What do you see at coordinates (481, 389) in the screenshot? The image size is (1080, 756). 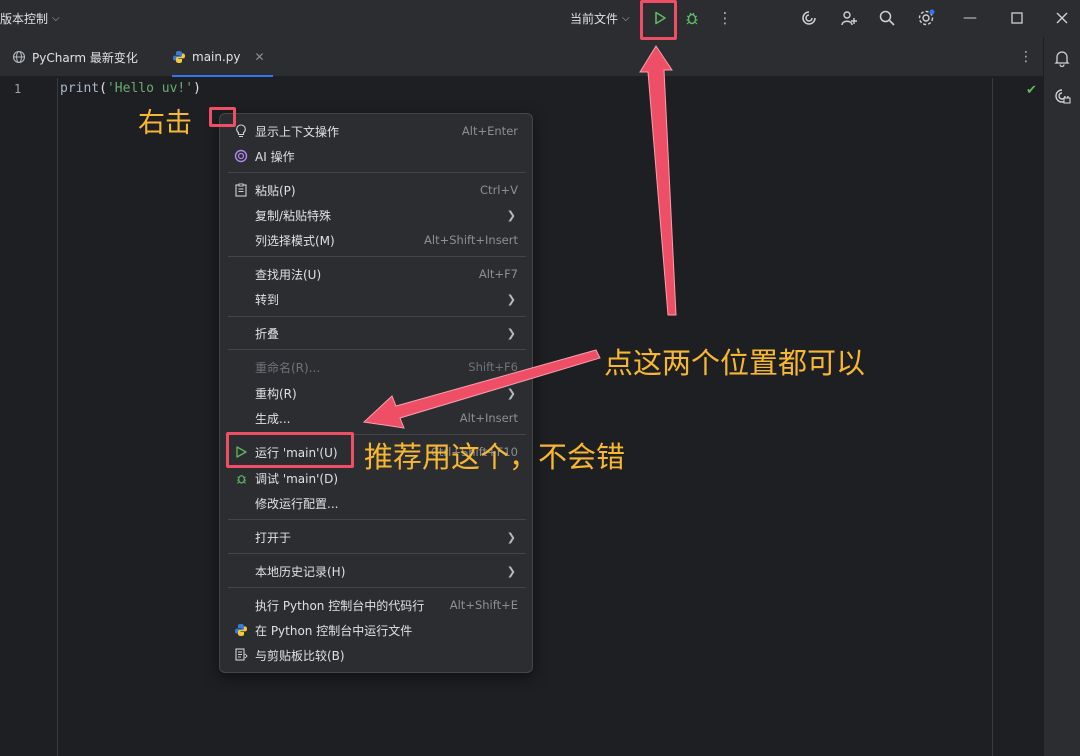 I see `arrow-to-run-menu-item` at bounding box center [481, 389].